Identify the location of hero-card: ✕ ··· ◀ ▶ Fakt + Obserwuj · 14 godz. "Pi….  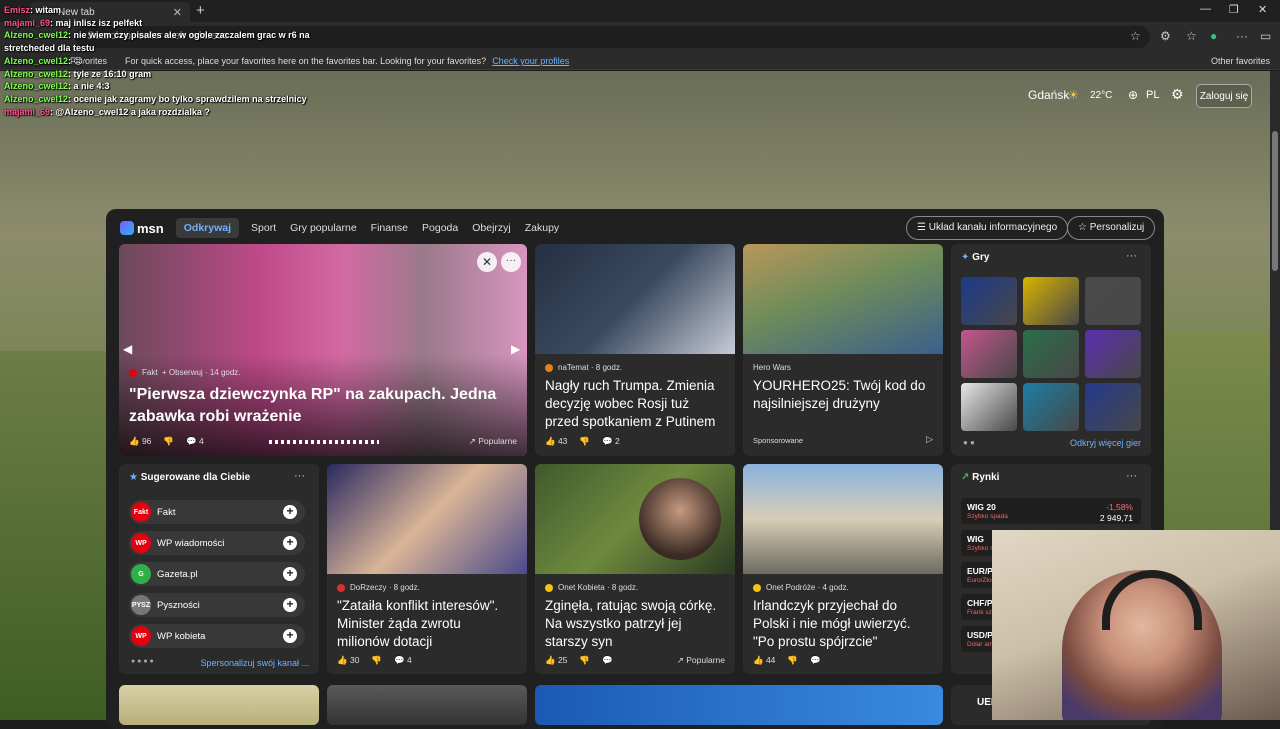
(323, 350).